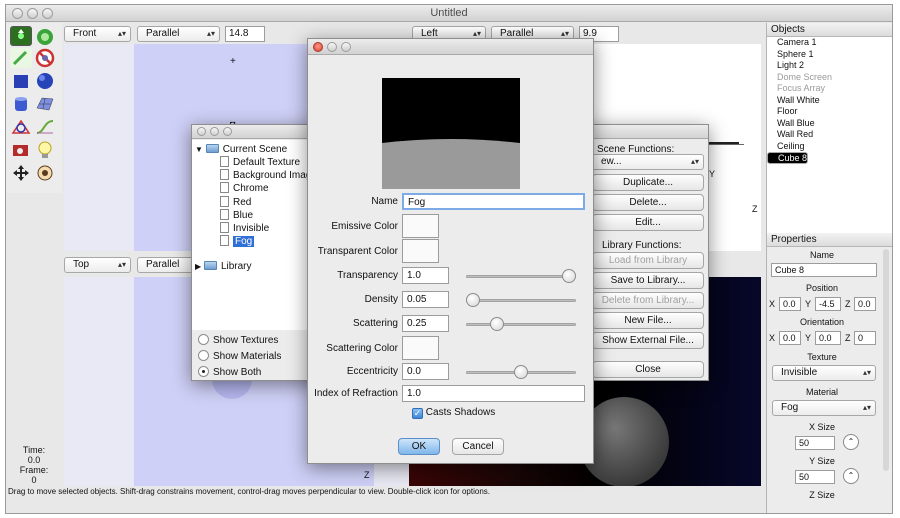 The height and width of the screenshot is (518, 900). Describe the element at coordinates (425, 275) in the screenshot. I see `transparency-field: 1.0` at that location.